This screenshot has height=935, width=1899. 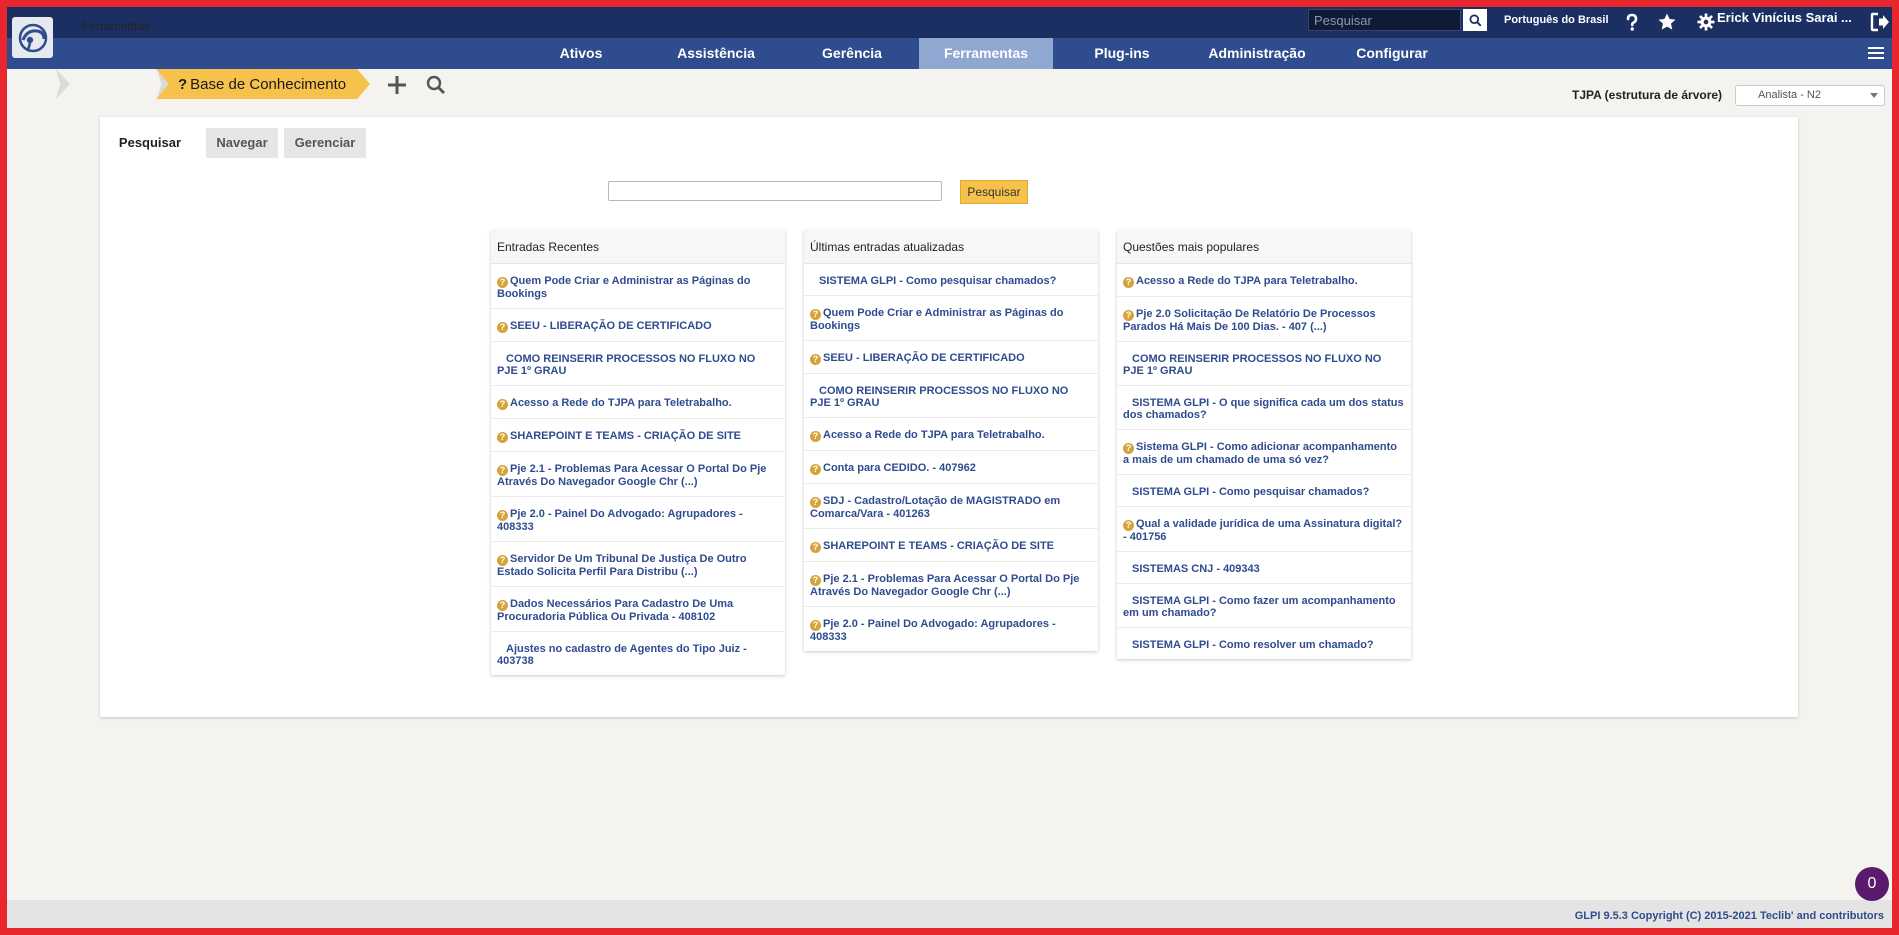 I want to click on list-item-link: SISTEMAS CNJ - 409343, so click(x=1196, y=569).